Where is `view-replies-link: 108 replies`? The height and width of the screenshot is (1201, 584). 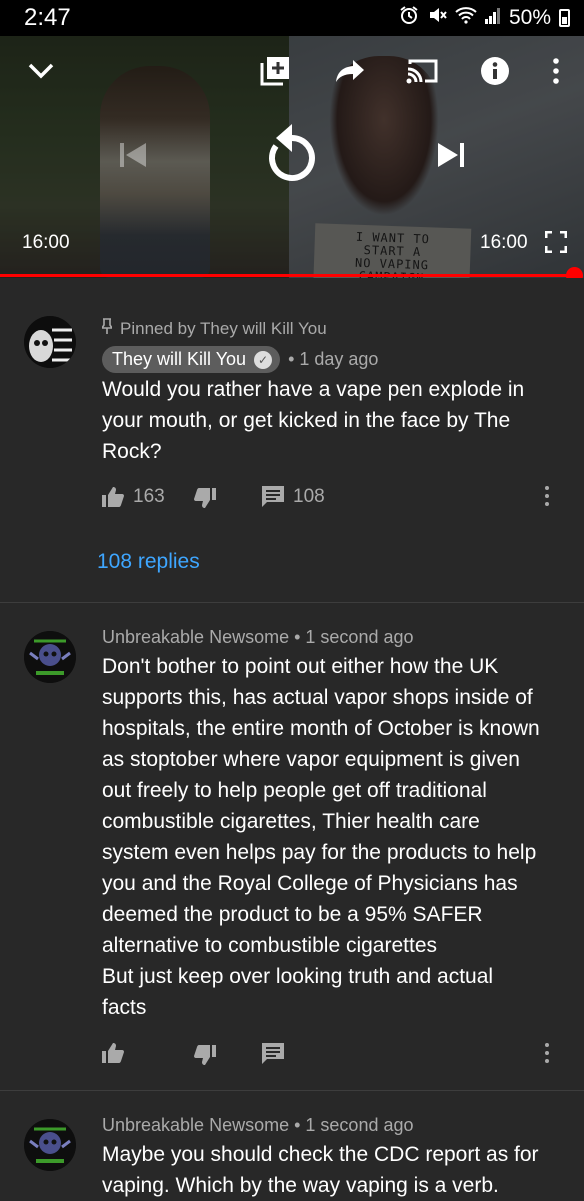 view-replies-link: 108 replies is located at coordinates (148, 562).